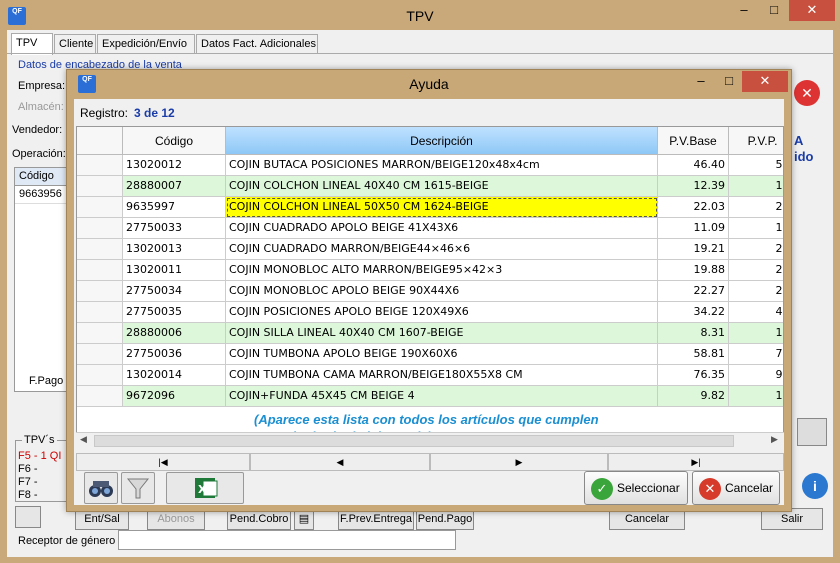 This screenshot has width=840, height=563. Describe the element at coordinates (765, 81) in the screenshot. I see `dialog-close-button: ✕` at that location.